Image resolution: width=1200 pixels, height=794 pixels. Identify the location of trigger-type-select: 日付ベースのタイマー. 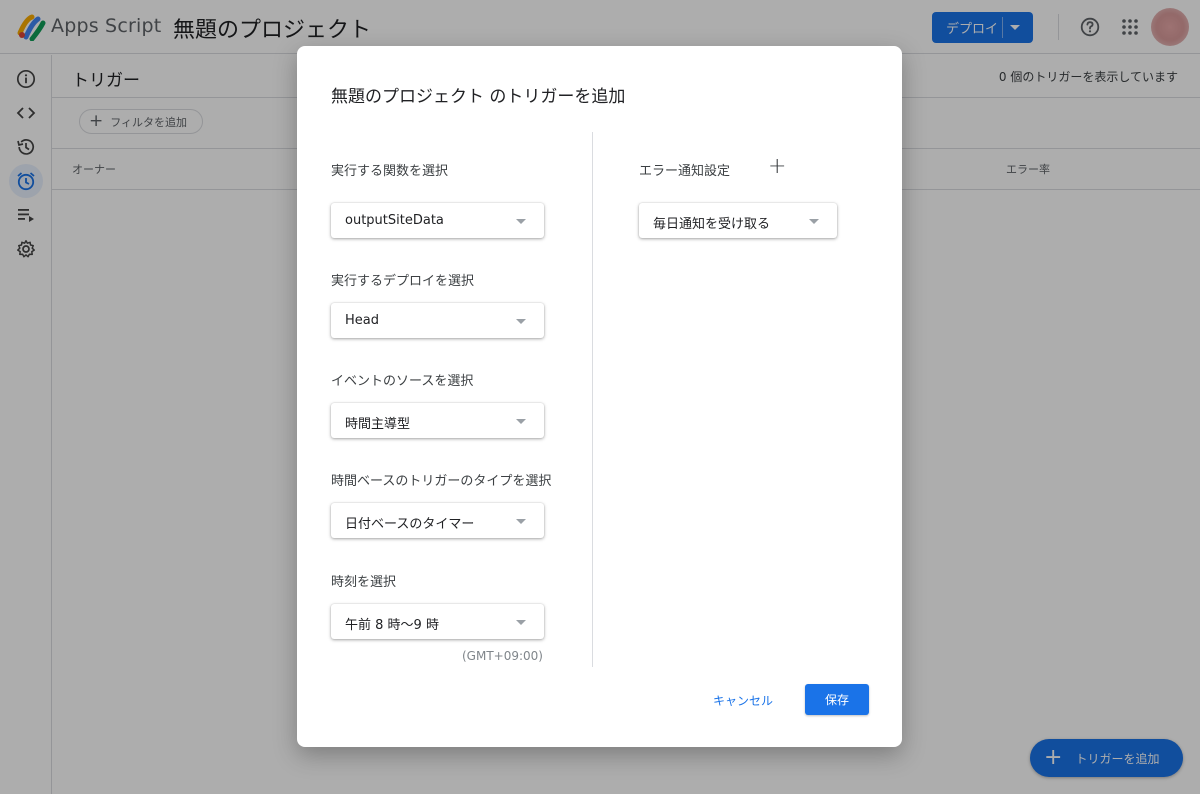
(437, 520).